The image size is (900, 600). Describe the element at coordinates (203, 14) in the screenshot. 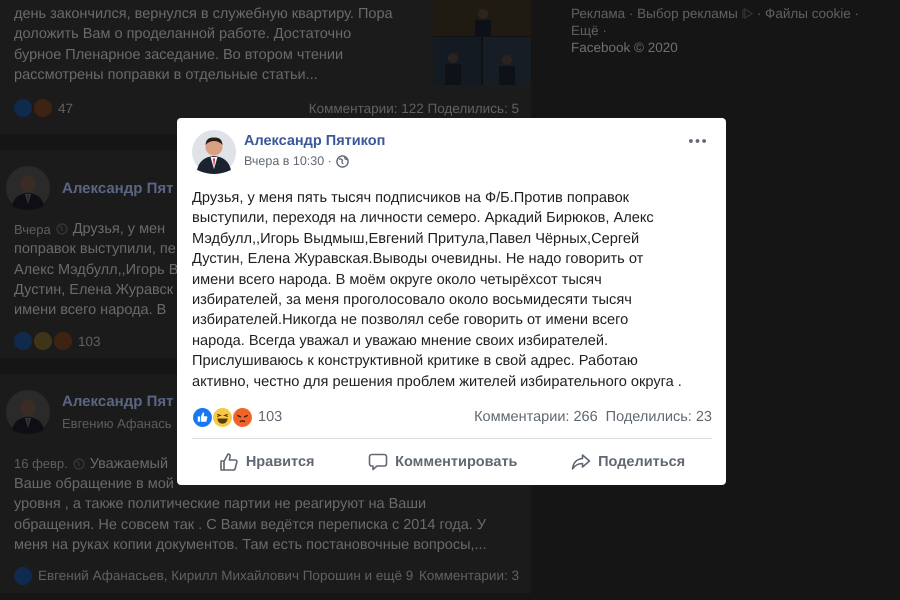

I see `post-text-line: день закончился, вернулся в служебную квартиру. Пора` at that location.